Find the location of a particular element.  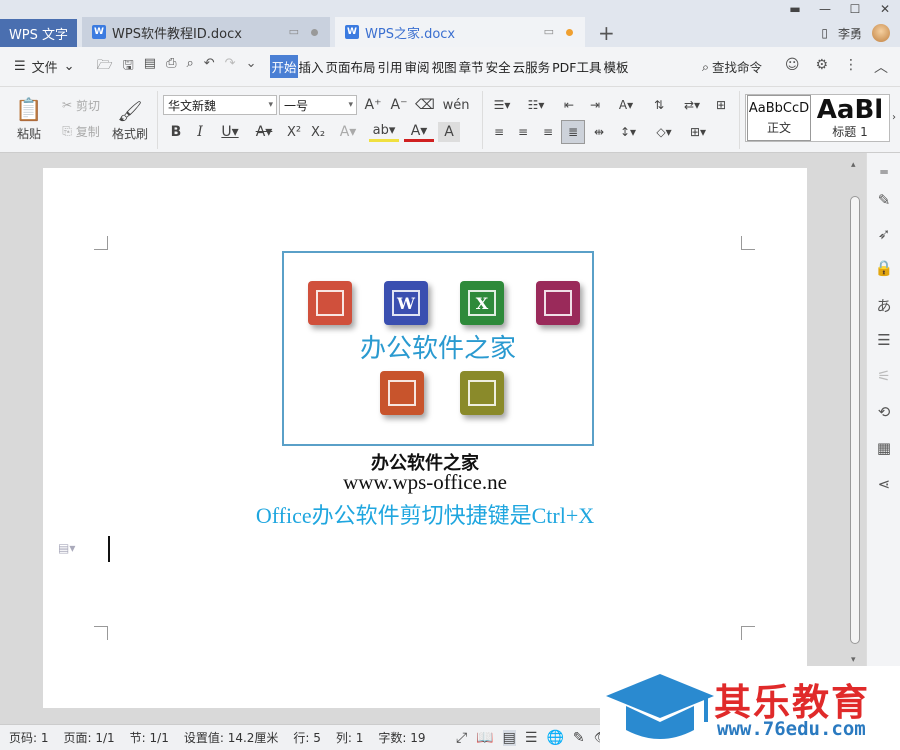

format-painter-button: 🖌 格式刷 is located at coordinates (130, 120).